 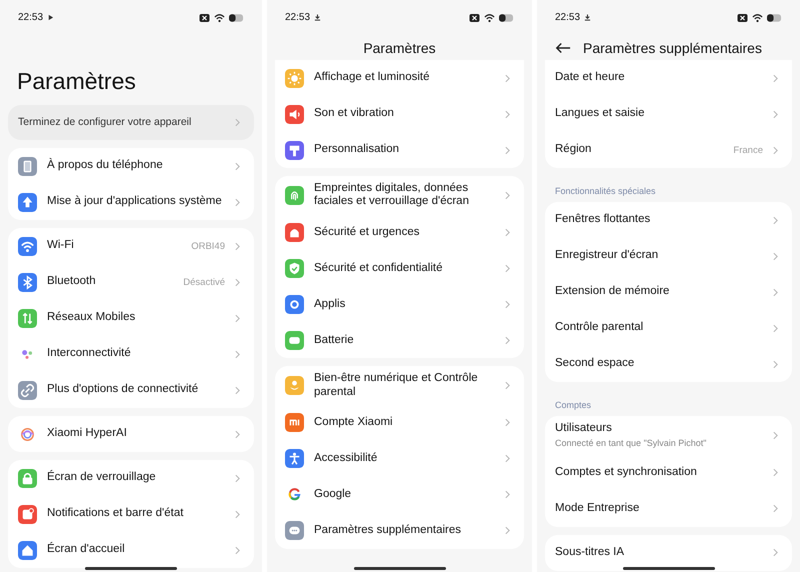 What do you see at coordinates (399, 232) in the screenshot?
I see `settings-item: Sécurité et urgences` at bounding box center [399, 232].